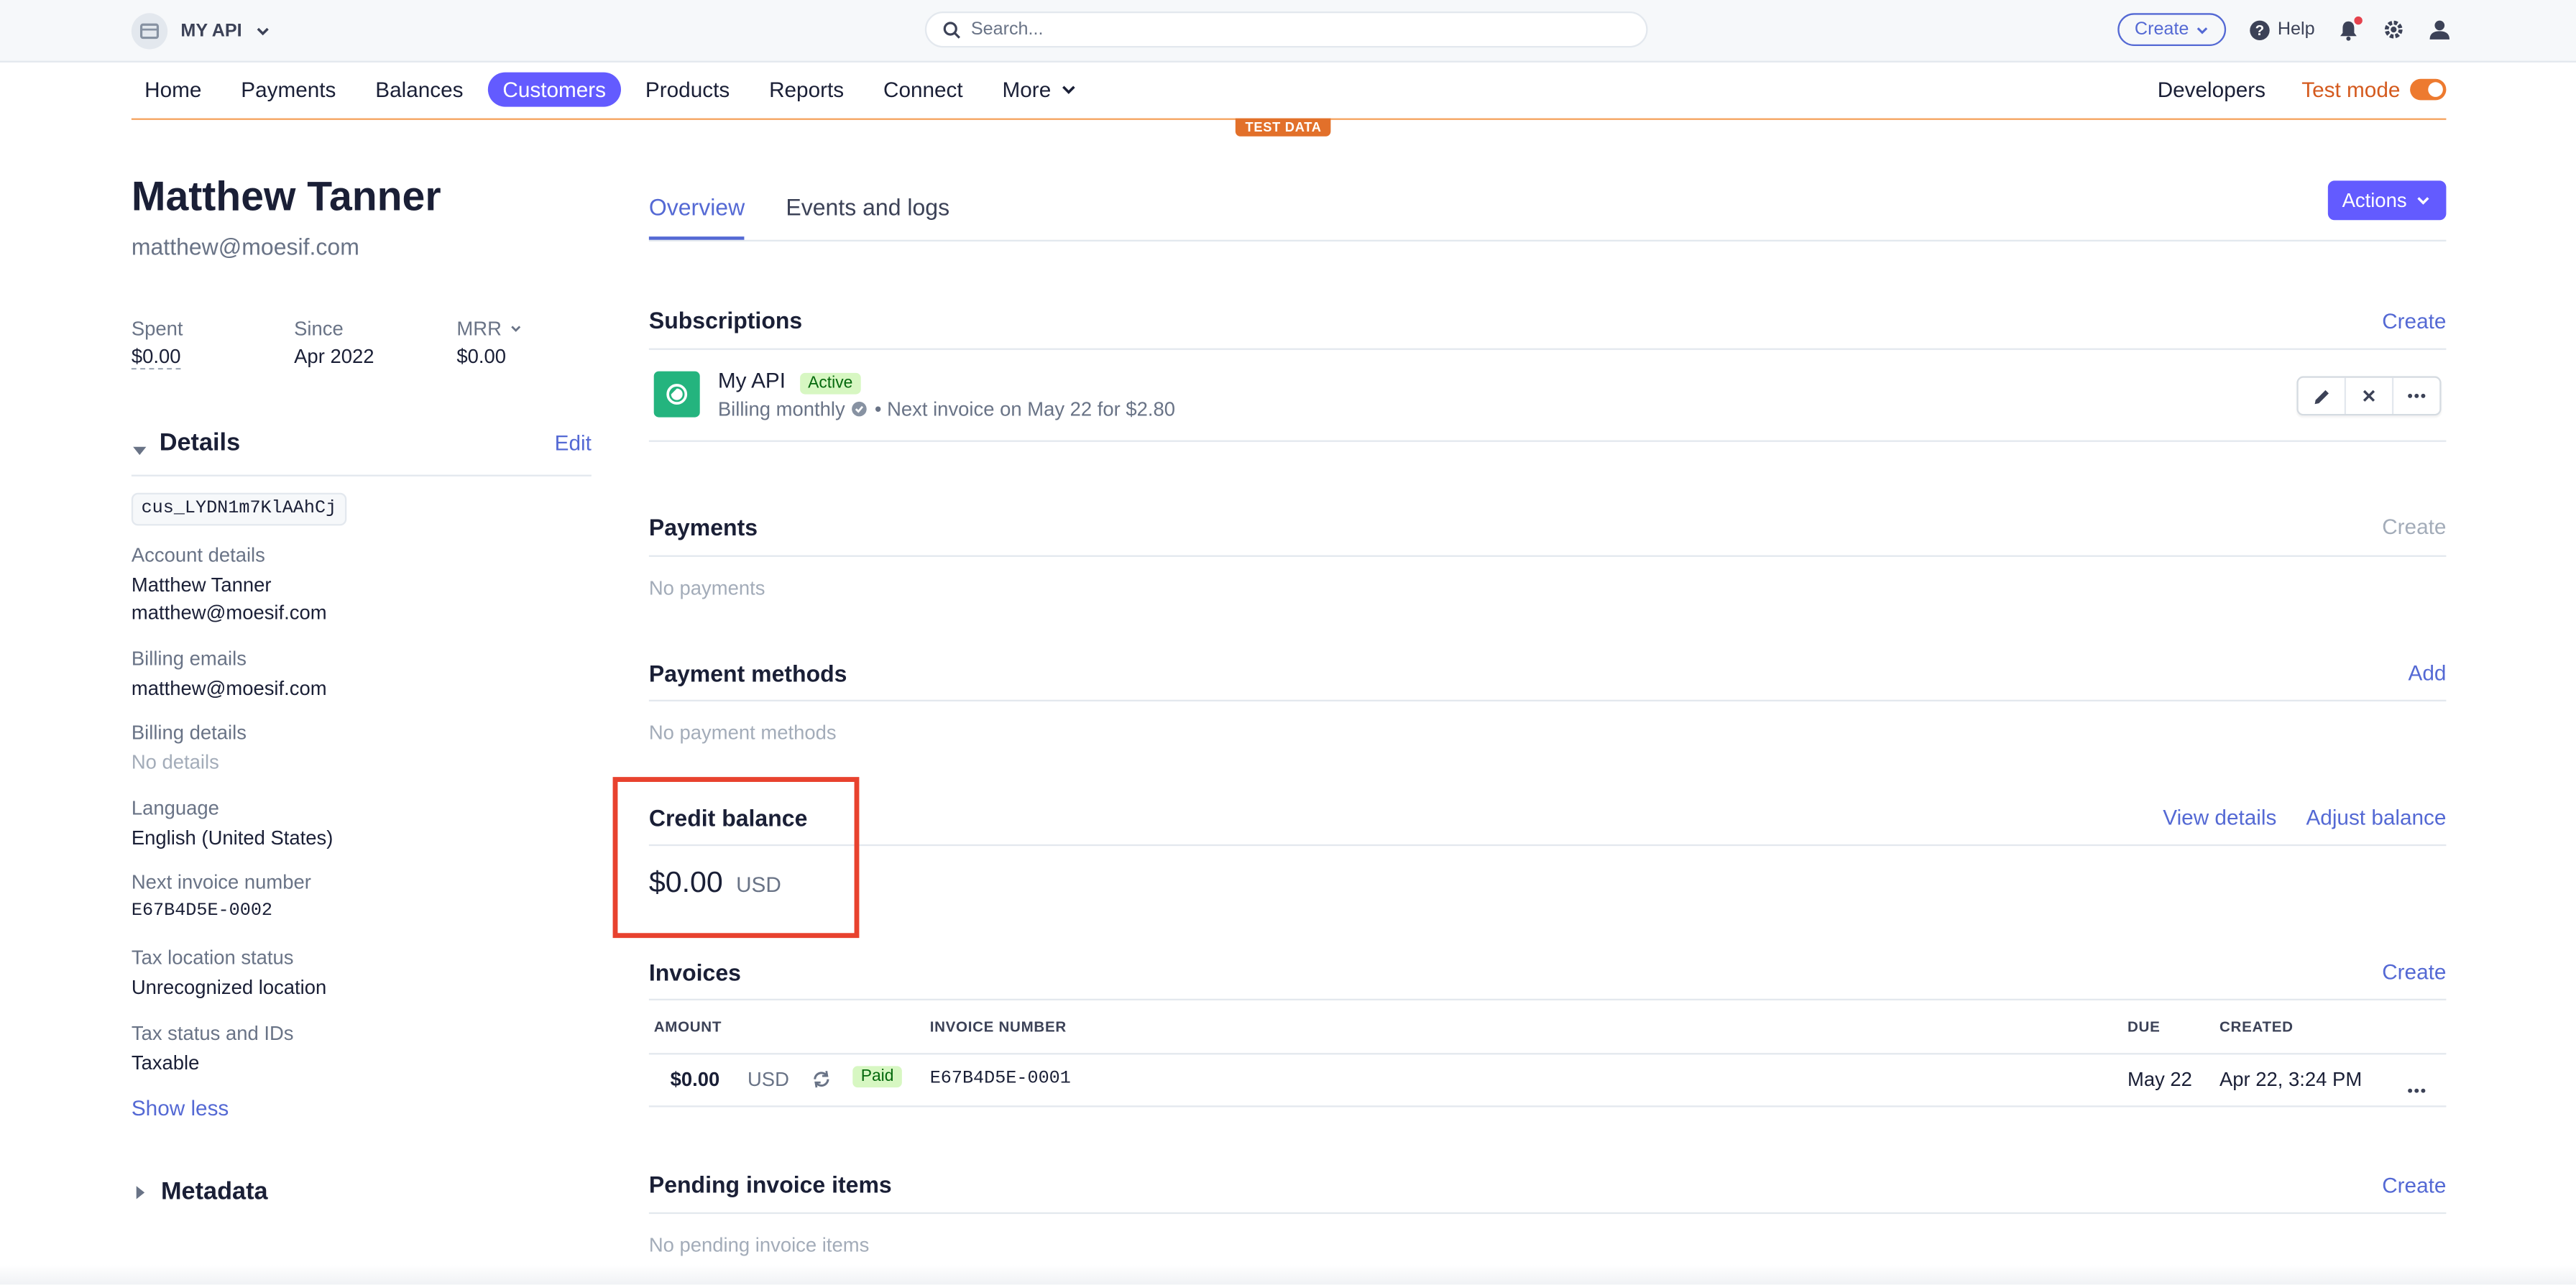  What do you see at coordinates (1283, 127) in the screenshot?
I see `test-data-badge: TEST DATA` at bounding box center [1283, 127].